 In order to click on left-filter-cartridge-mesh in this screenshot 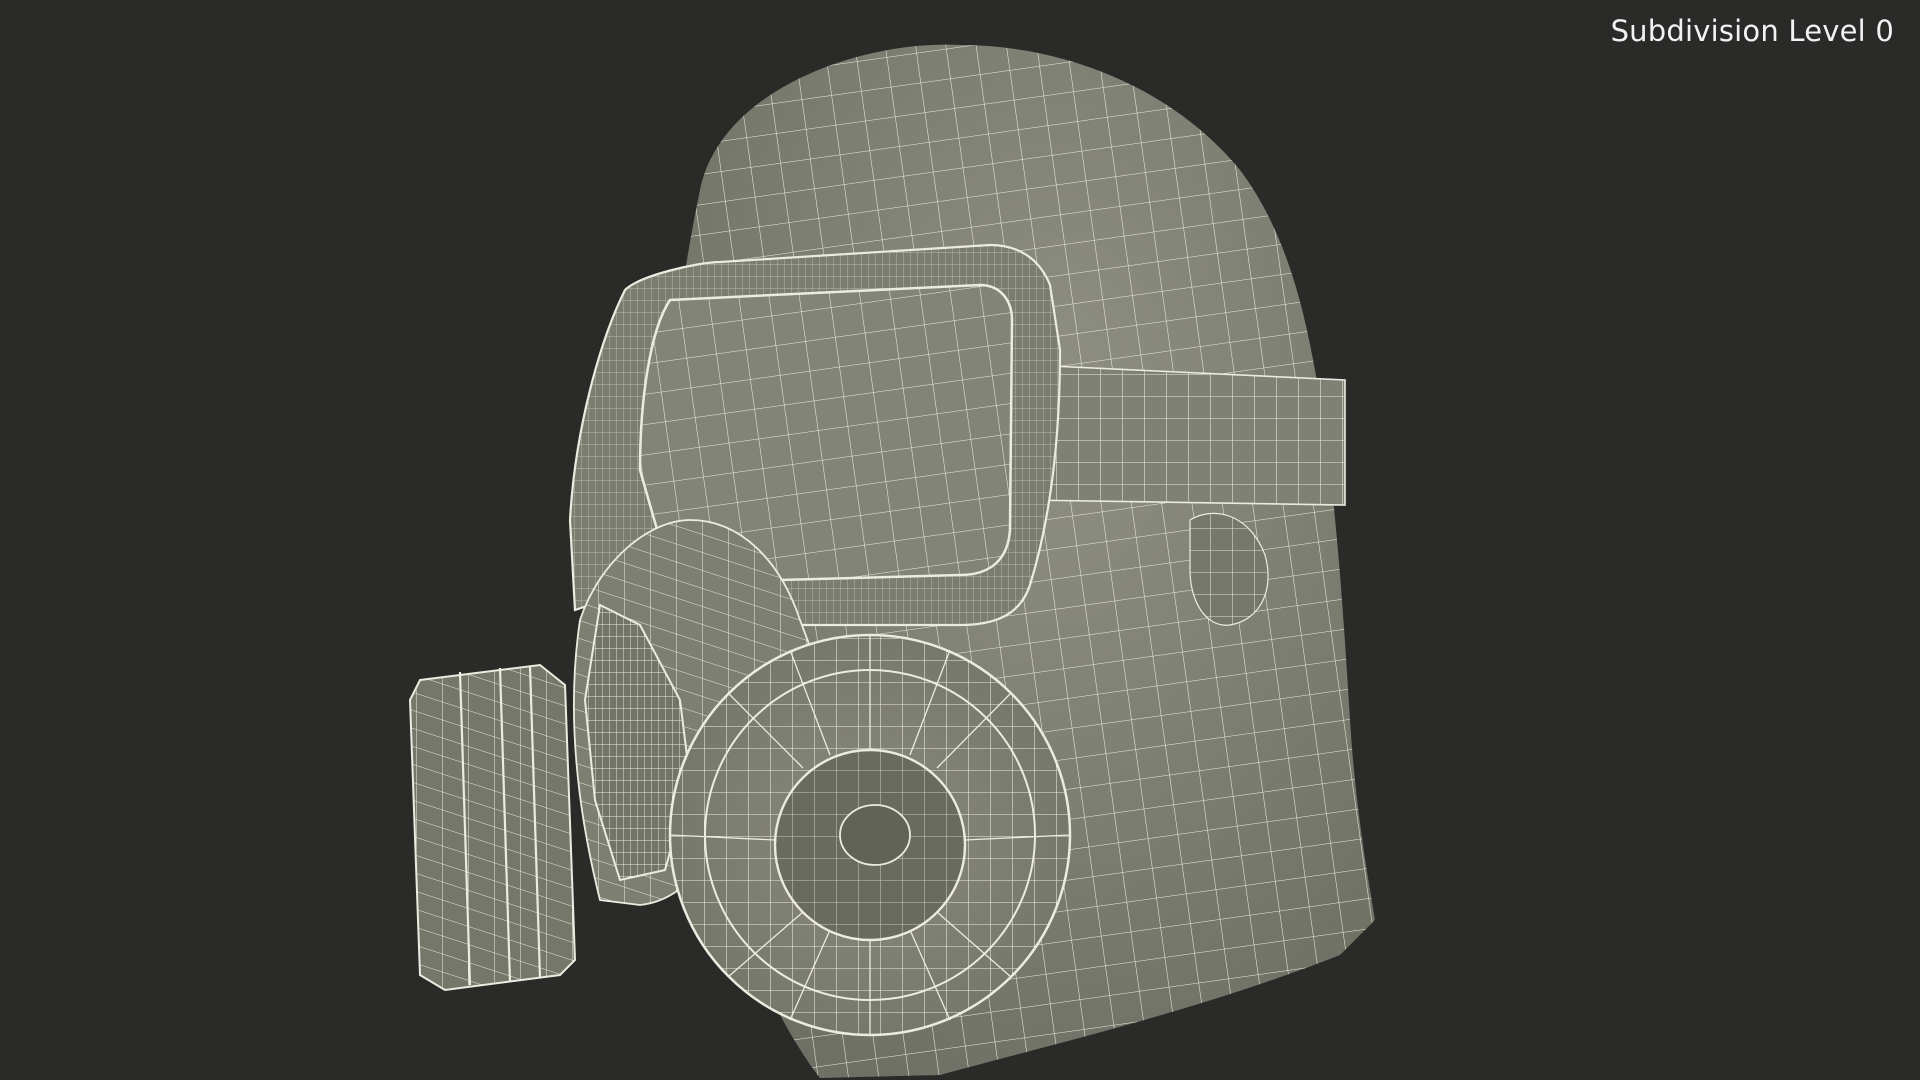, I will do `click(492, 827)`.